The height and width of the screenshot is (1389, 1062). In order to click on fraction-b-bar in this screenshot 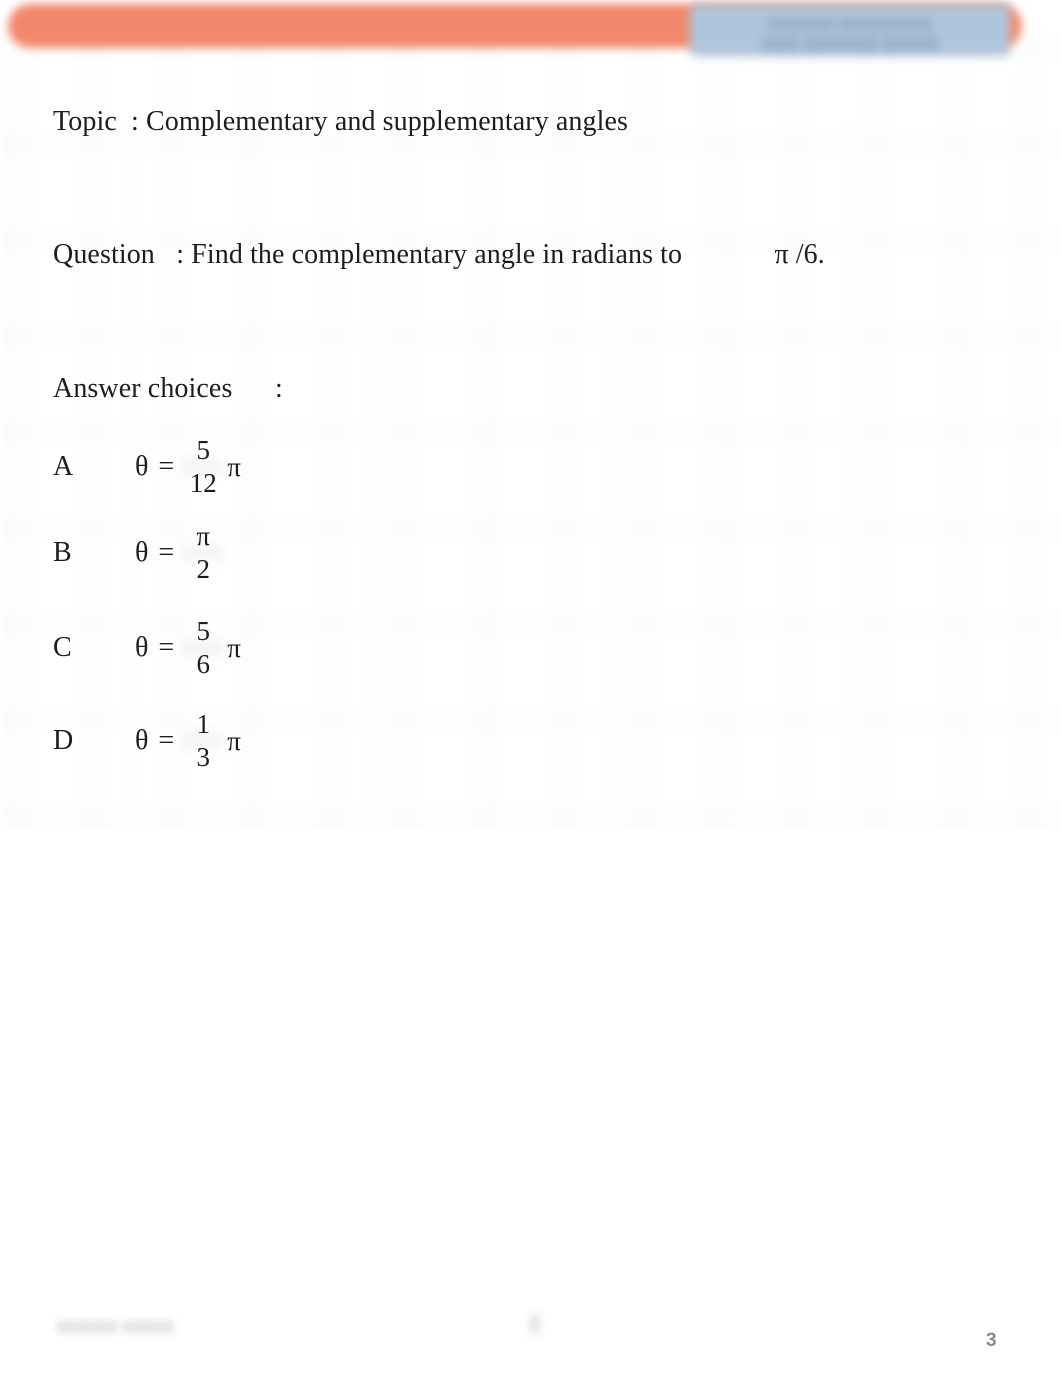, I will do `click(203, 553)`.